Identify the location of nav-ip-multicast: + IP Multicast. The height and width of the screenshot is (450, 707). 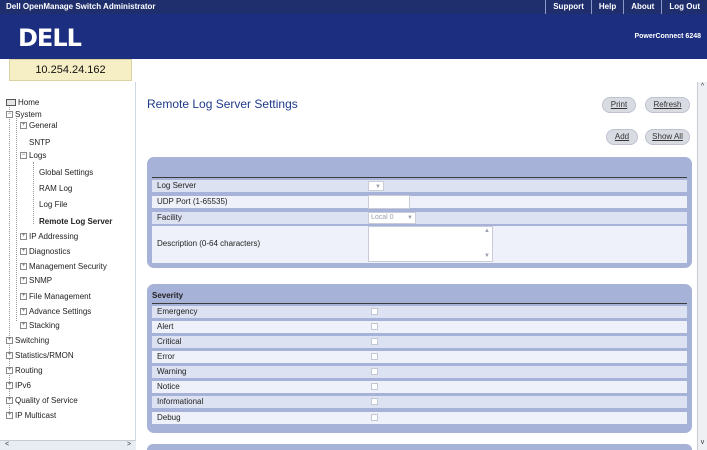
(31, 415).